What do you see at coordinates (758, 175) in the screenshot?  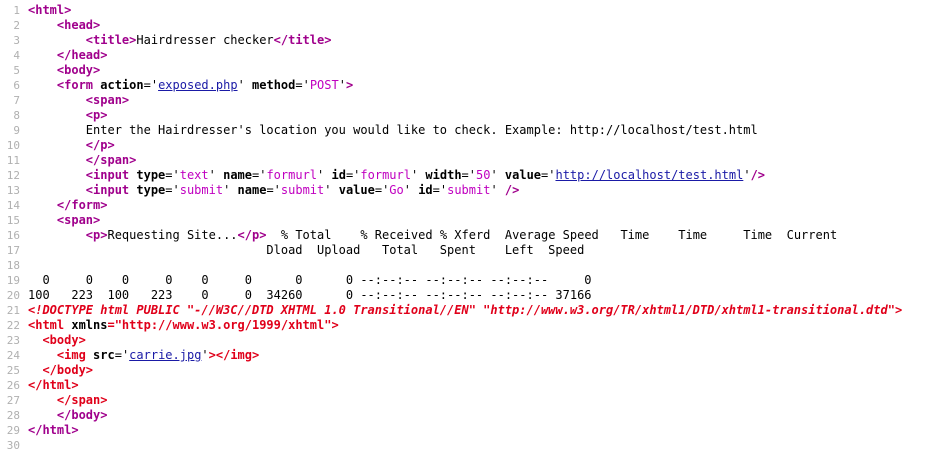 I see `code-token: />` at bounding box center [758, 175].